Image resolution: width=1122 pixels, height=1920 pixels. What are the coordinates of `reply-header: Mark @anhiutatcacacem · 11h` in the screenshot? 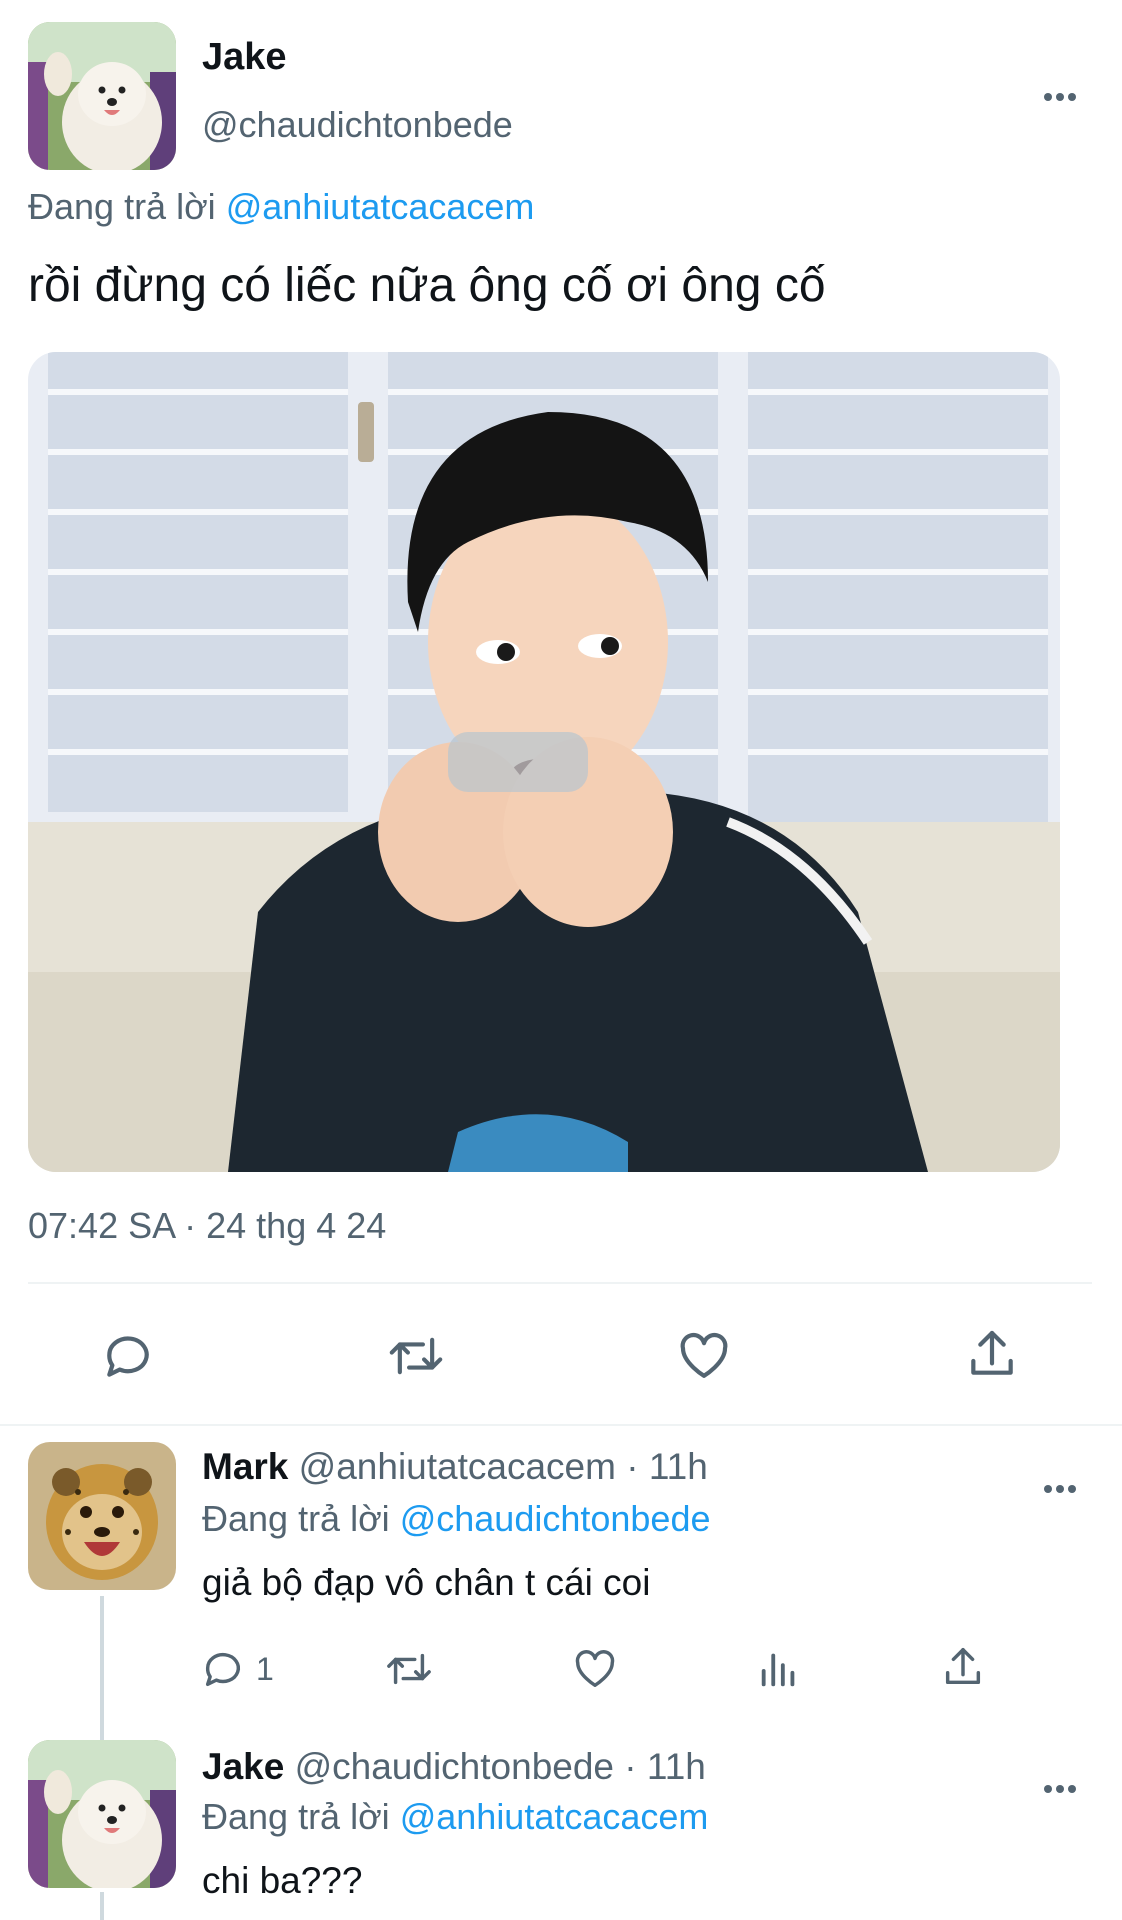 It's located at (455, 1467).